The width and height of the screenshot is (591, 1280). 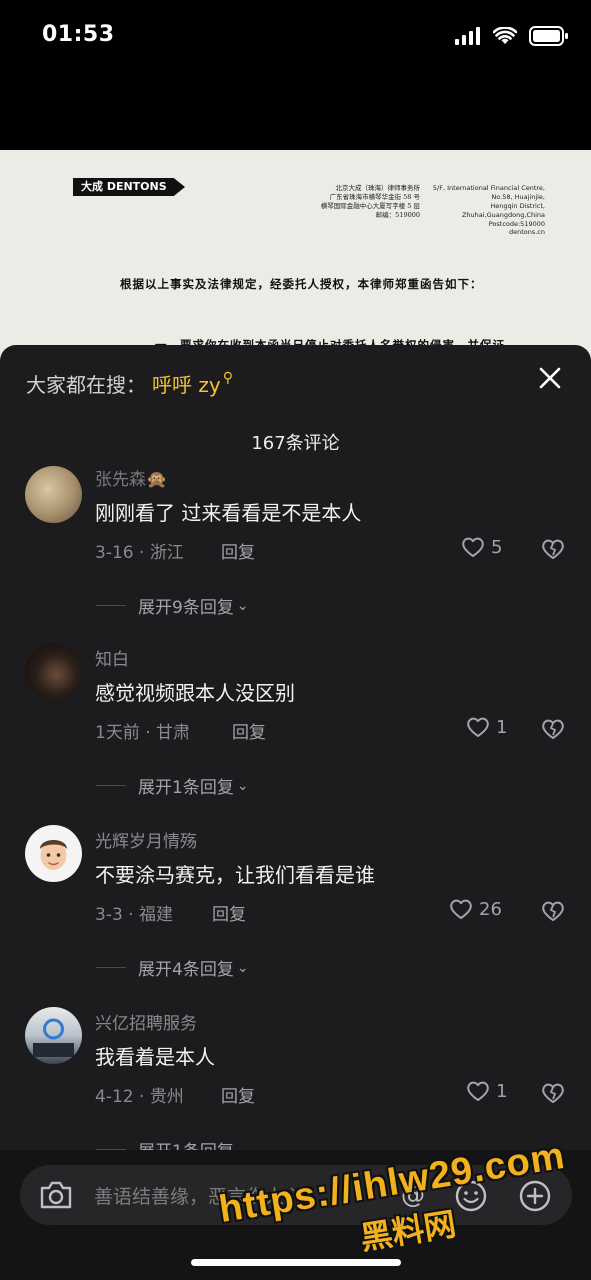 I want to click on comment-username: 兴亿招聘服务, so click(x=146, y=1021).